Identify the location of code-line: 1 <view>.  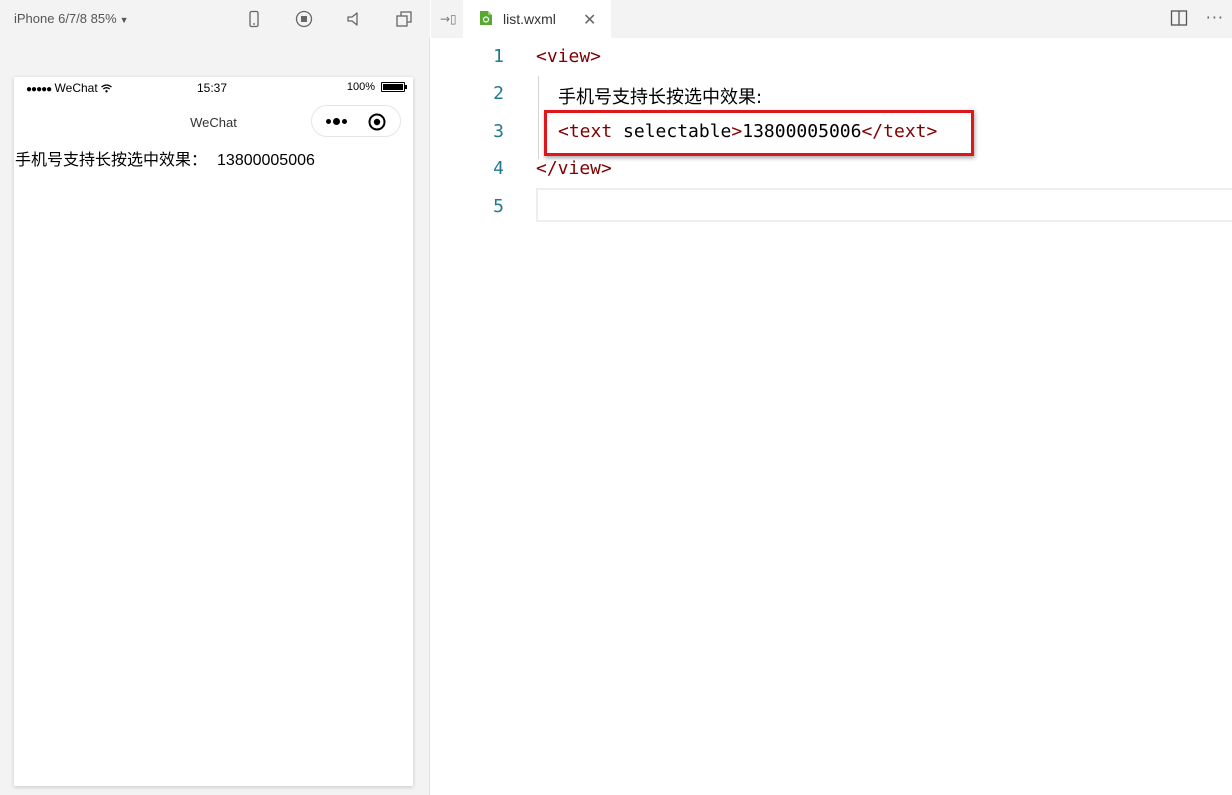
(831, 56).